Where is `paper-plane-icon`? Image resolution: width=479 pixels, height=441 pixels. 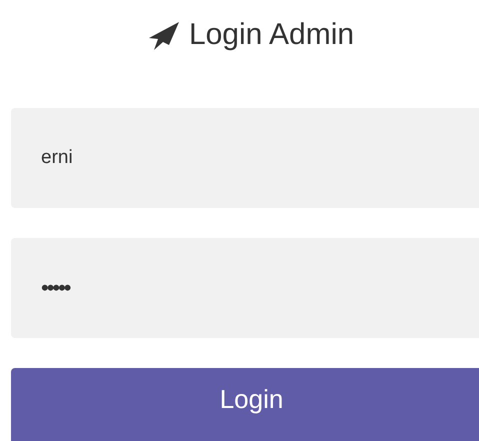 paper-plane-icon is located at coordinates (163, 36).